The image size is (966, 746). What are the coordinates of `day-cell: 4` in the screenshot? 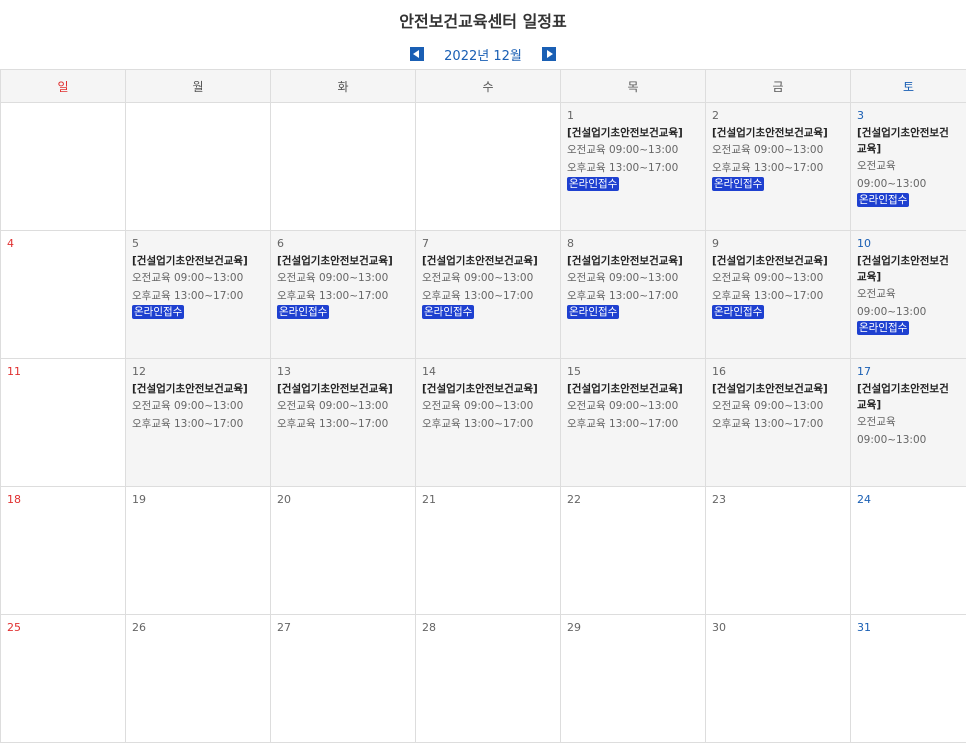 It's located at (63, 294).